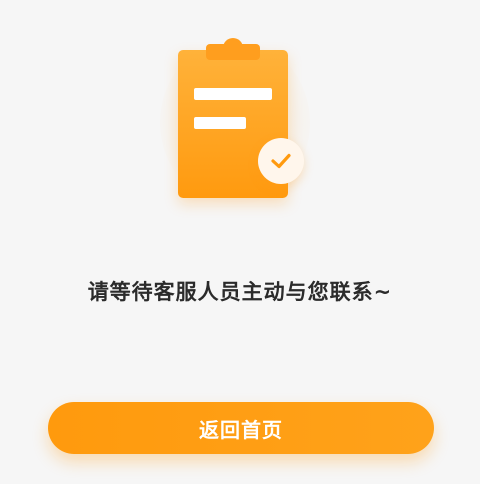 The width and height of the screenshot is (480, 484). Describe the element at coordinates (220, 123) in the screenshot. I see `clipboard-line-short` at that location.